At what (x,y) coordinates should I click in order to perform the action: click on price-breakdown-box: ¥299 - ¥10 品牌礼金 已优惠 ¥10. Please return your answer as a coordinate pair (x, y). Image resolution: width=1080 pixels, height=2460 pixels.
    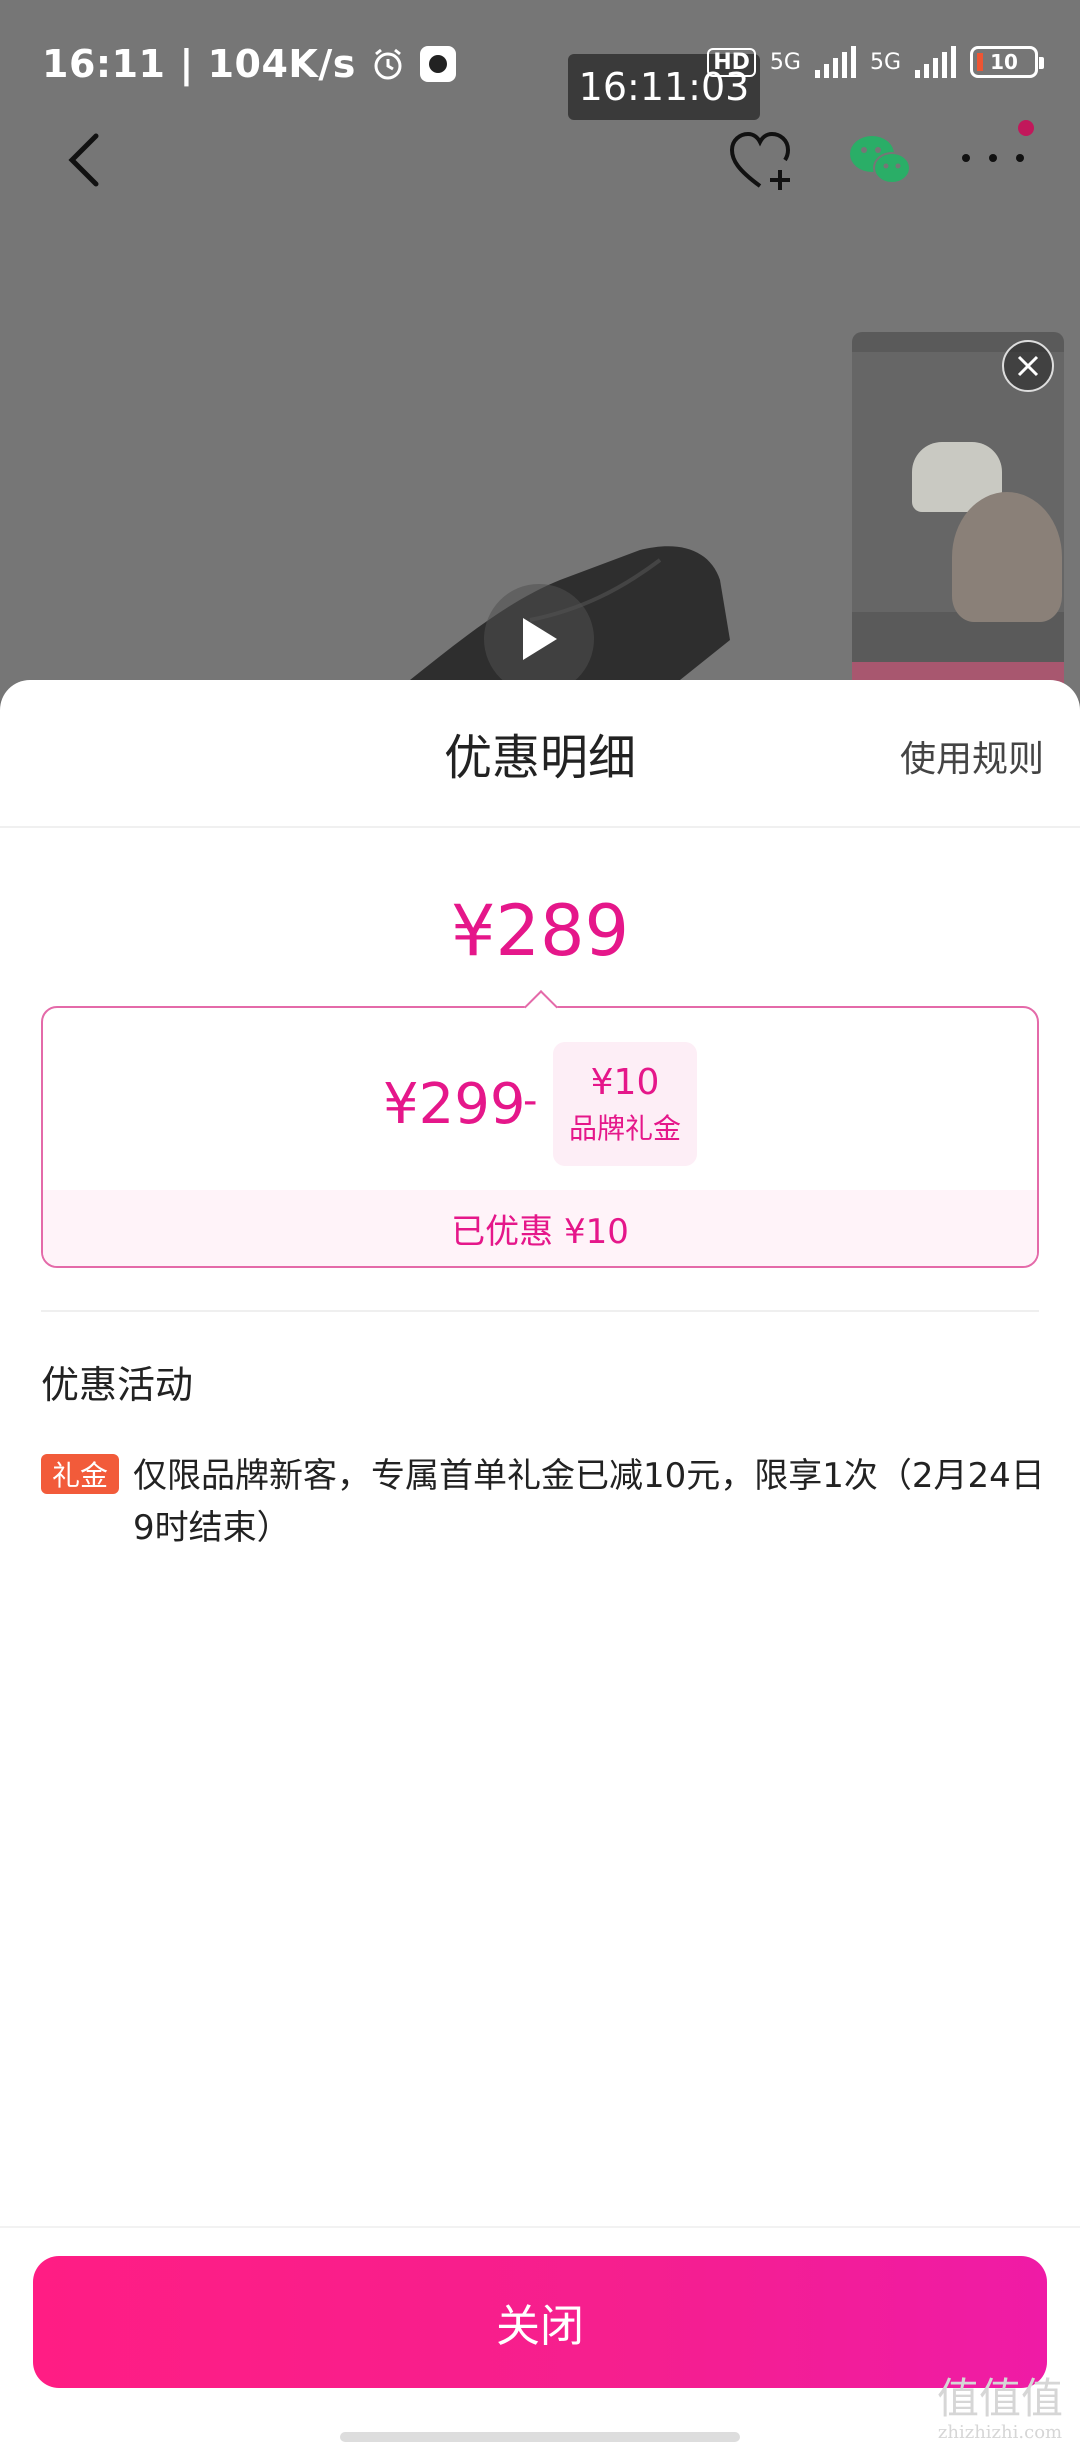
    Looking at the image, I should click on (540, 1137).